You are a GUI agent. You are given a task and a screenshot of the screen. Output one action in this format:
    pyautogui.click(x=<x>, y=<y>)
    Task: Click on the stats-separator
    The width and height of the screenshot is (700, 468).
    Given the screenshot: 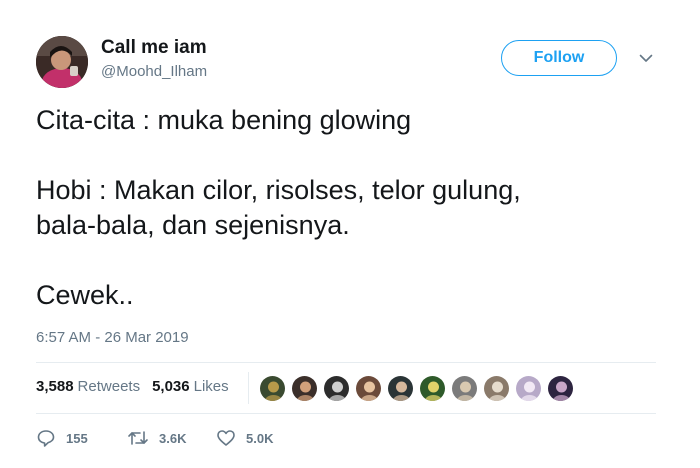 What is the action you would take?
    pyautogui.click(x=248, y=388)
    